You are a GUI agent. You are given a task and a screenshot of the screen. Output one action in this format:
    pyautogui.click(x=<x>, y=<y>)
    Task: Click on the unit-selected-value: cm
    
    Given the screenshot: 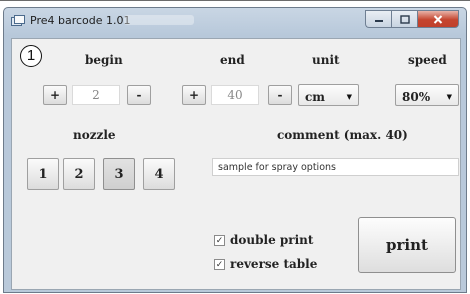 What is the action you would take?
    pyautogui.click(x=315, y=97)
    